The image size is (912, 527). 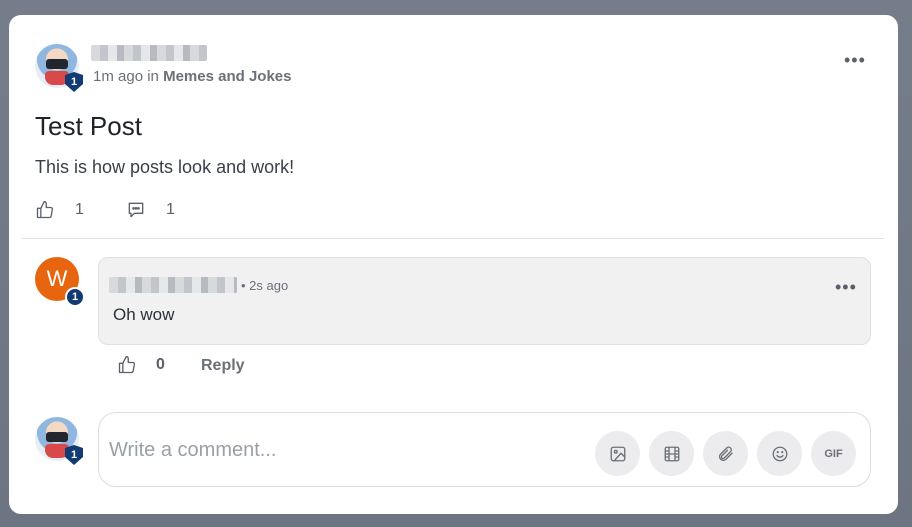 What do you see at coordinates (144, 314) in the screenshot?
I see `comment-text: Oh wow` at bounding box center [144, 314].